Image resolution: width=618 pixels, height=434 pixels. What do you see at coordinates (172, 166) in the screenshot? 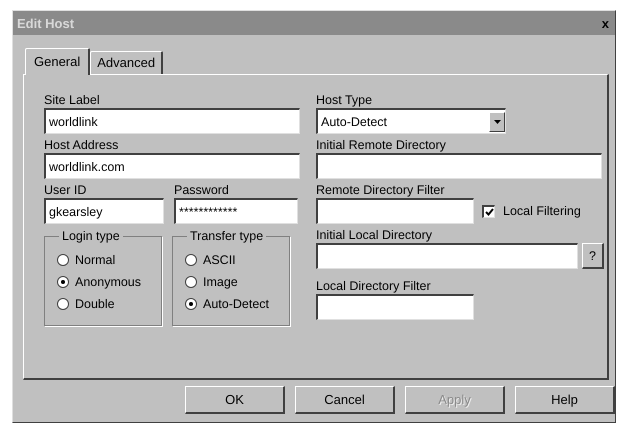
I see `input-field: worldlink.com` at bounding box center [172, 166].